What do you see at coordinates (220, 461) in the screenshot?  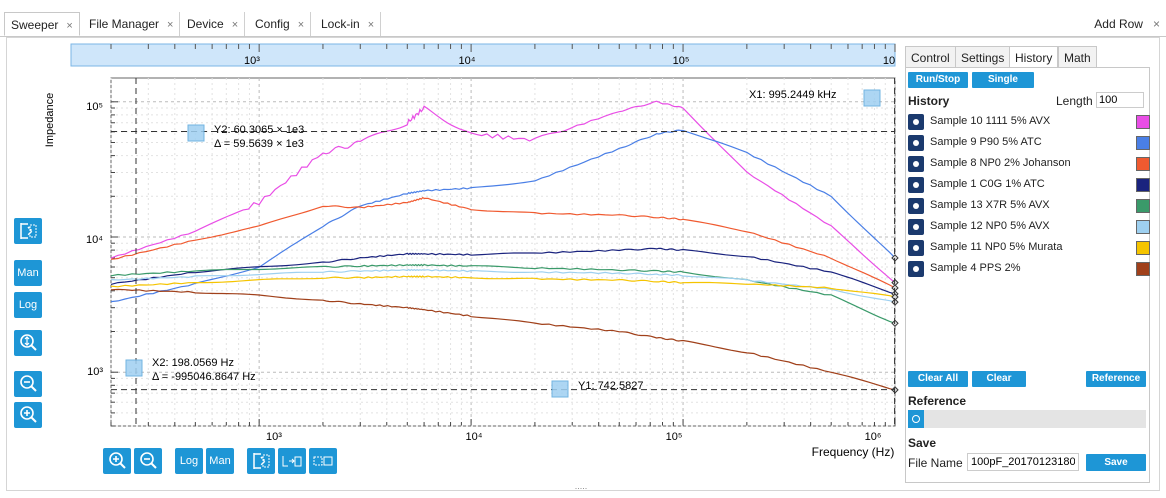 I see `x-manual-button: Man` at bounding box center [220, 461].